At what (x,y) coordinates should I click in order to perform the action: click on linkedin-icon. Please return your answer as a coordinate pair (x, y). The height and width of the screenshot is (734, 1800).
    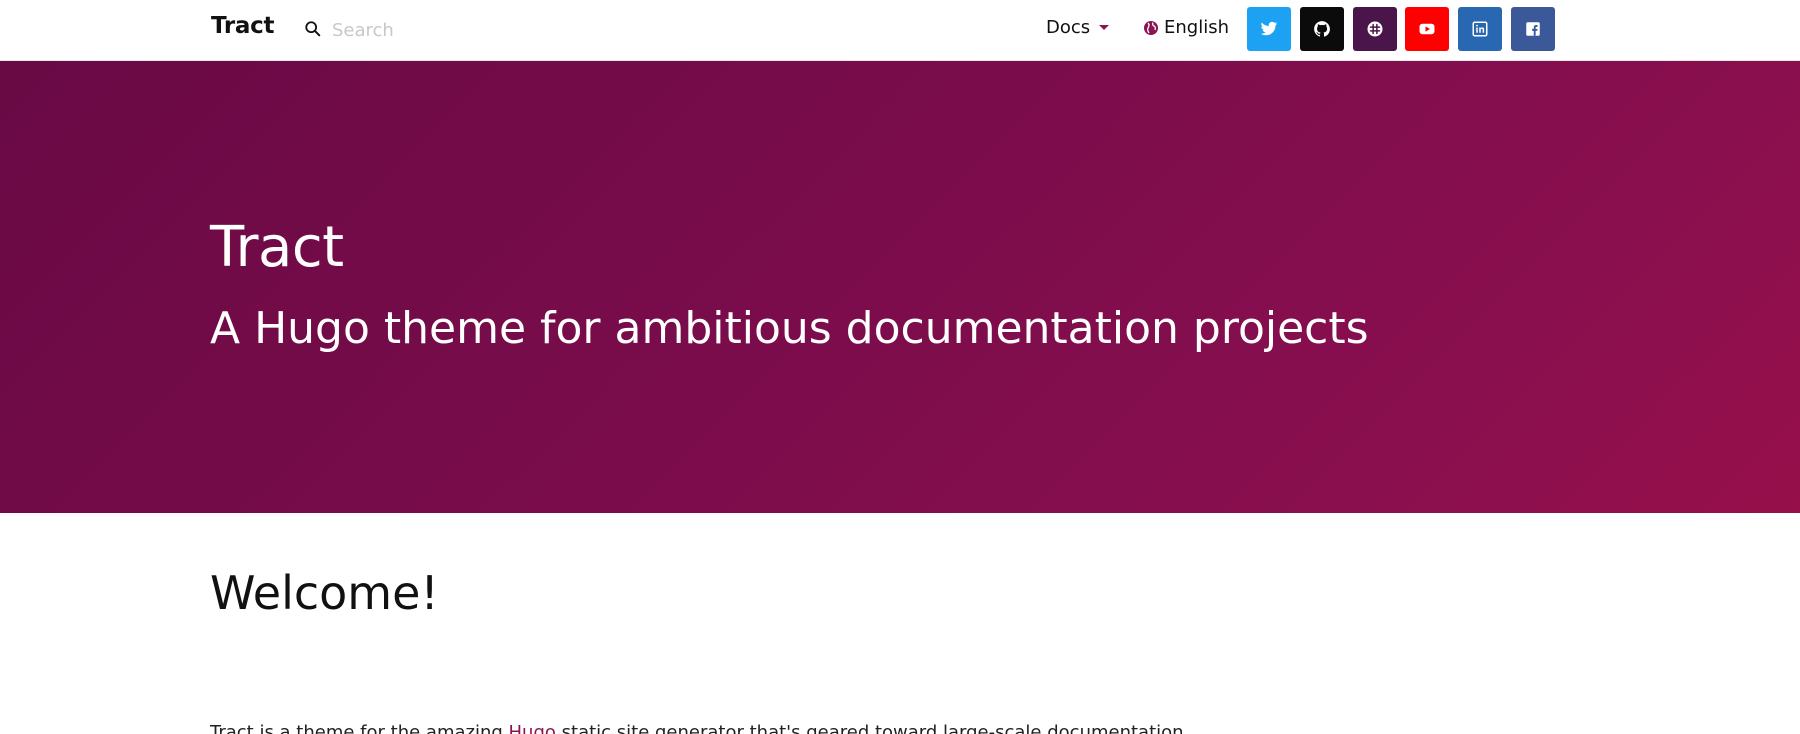
    Looking at the image, I should click on (1480, 29).